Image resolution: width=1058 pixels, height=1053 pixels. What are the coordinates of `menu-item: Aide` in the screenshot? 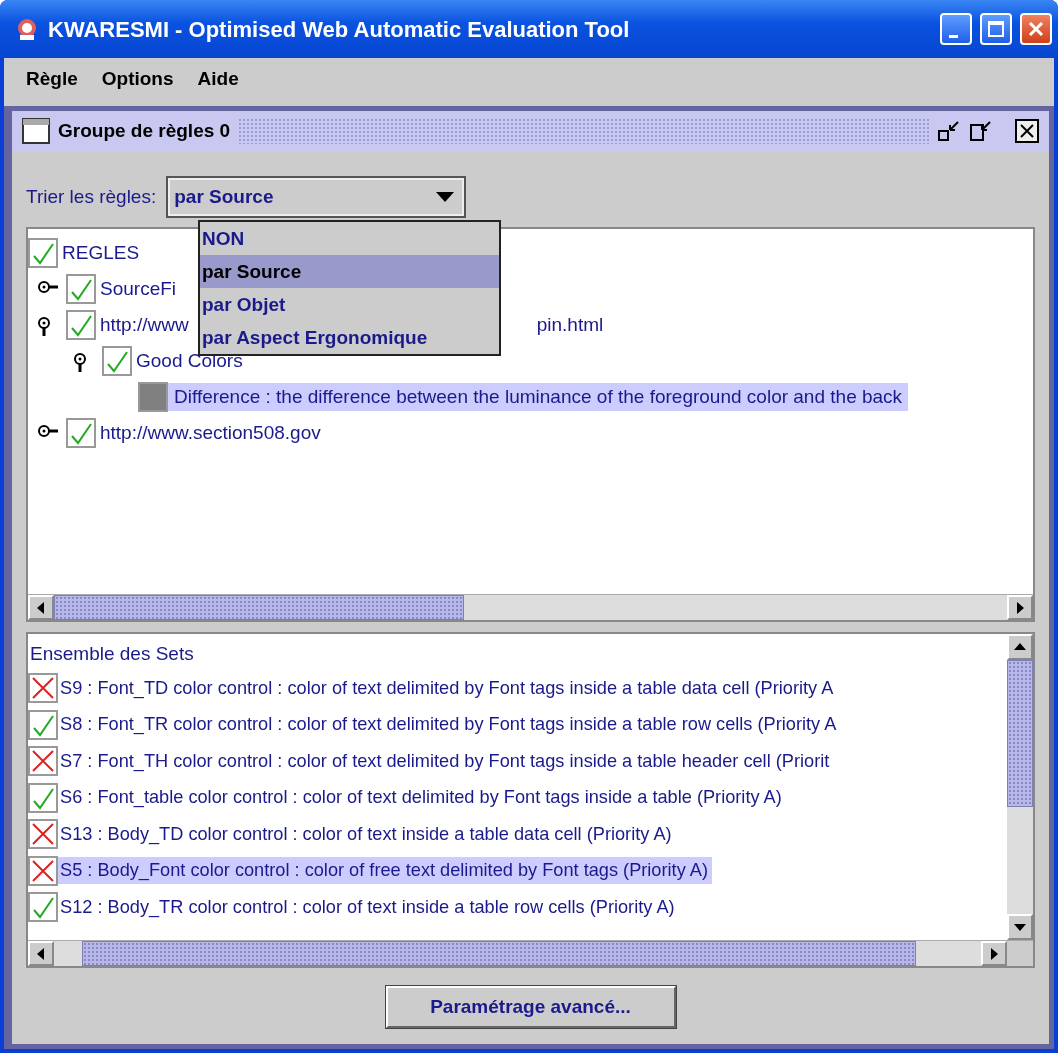 It's located at (218, 79).